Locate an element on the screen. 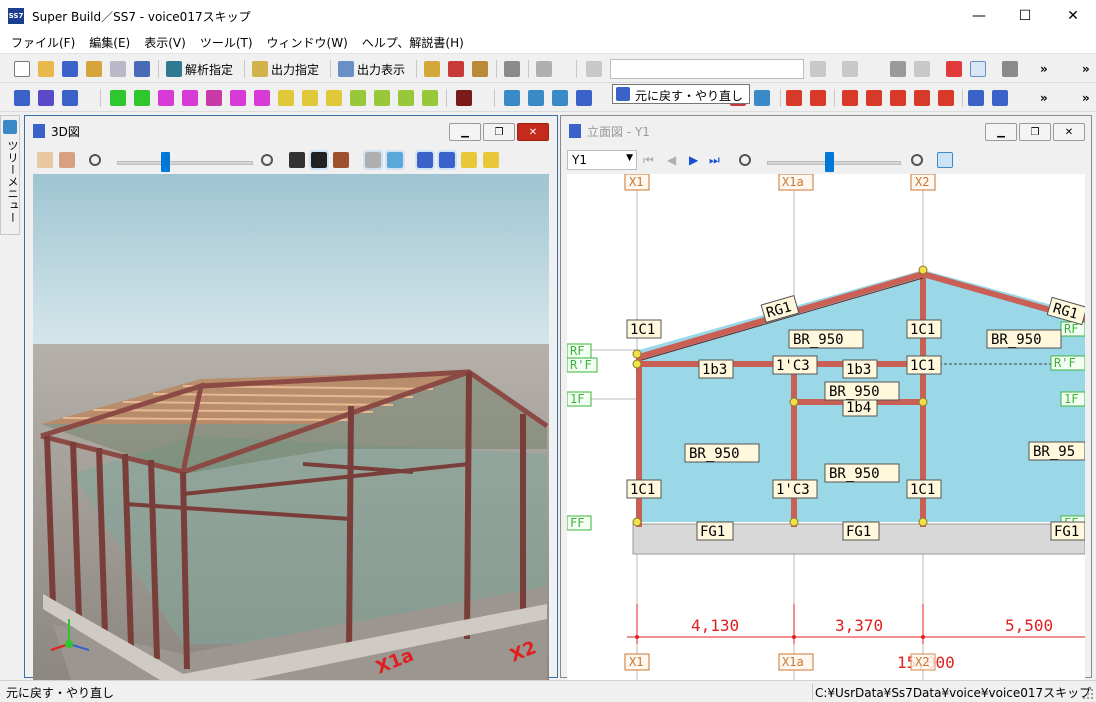 The width and height of the screenshot is (1096, 702). rotate-icon is located at coordinates (584, 98).